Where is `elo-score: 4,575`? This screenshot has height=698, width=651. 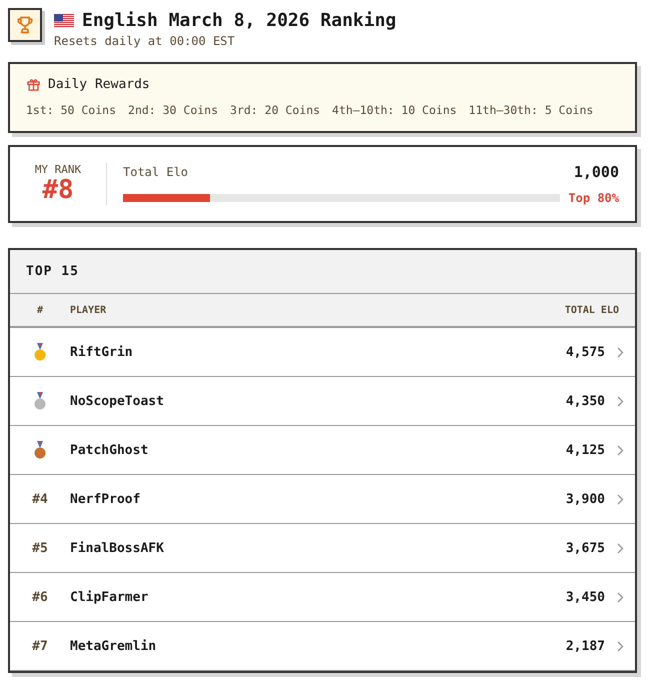 elo-score: 4,575 is located at coordinates (585, 352).